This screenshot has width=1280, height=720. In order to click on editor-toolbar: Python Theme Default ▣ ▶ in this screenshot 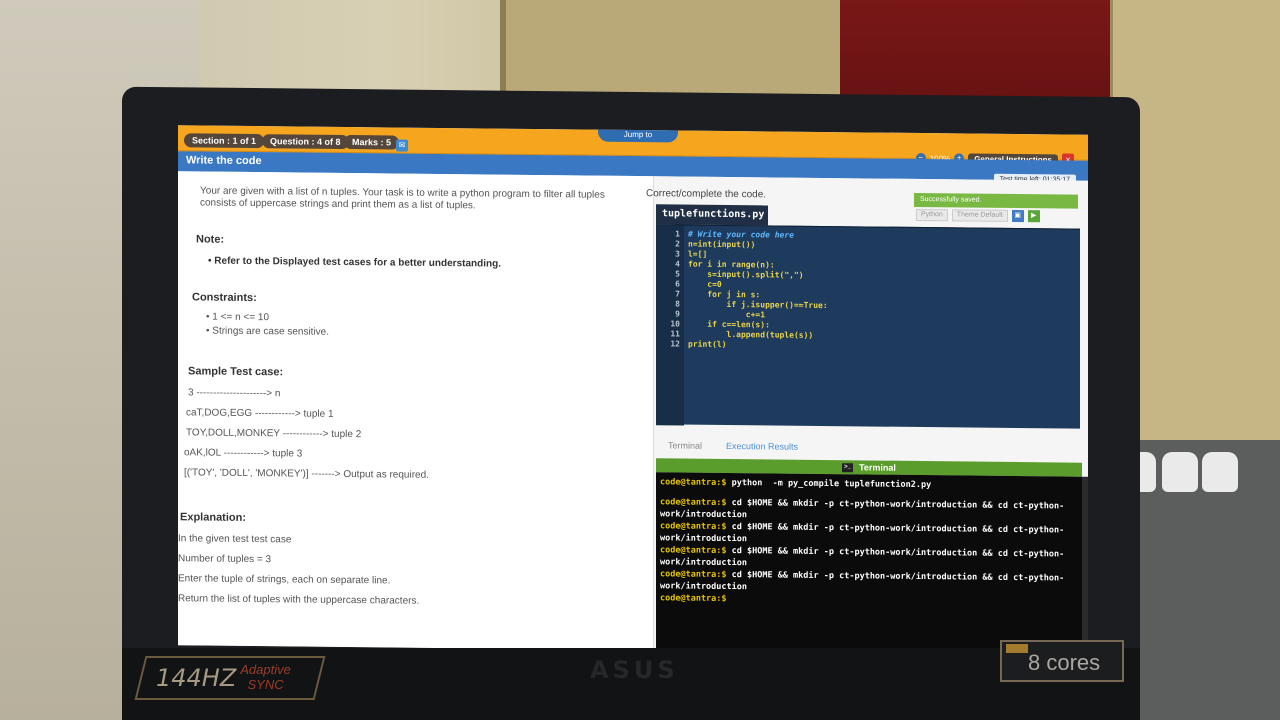, I will do `click(978, 215)`.